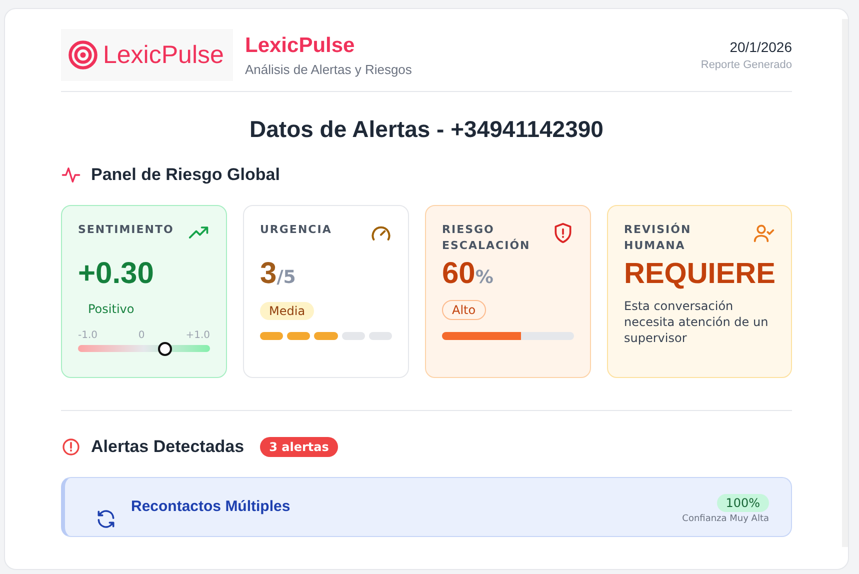  I want to click on risk-unit: %, so click(484, 277).